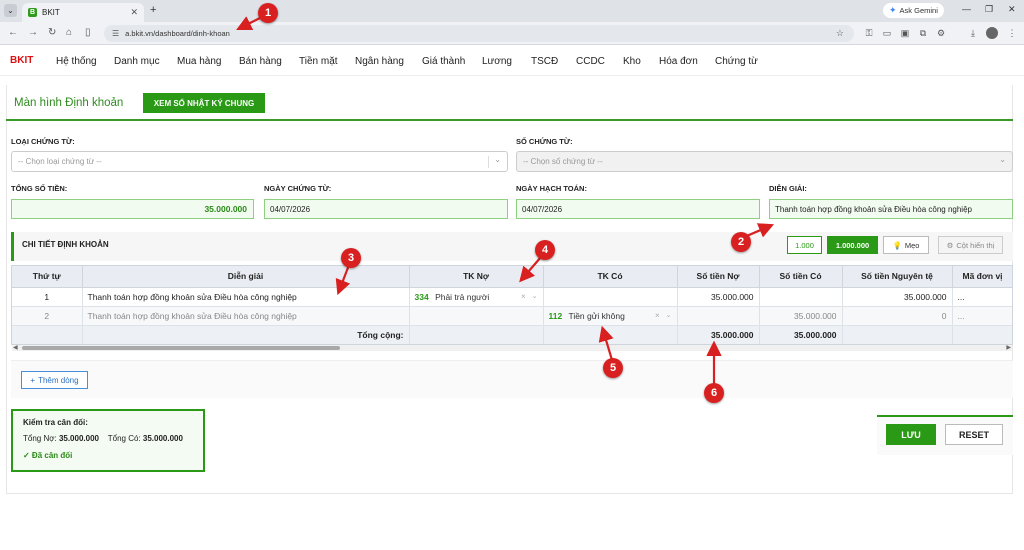 The image size is (1024, 550). Describe the element at coordinates (897, 277) in the screenshot. I see `col-foreign-amount-header: Số tiền Nguyên tệ` at that location.